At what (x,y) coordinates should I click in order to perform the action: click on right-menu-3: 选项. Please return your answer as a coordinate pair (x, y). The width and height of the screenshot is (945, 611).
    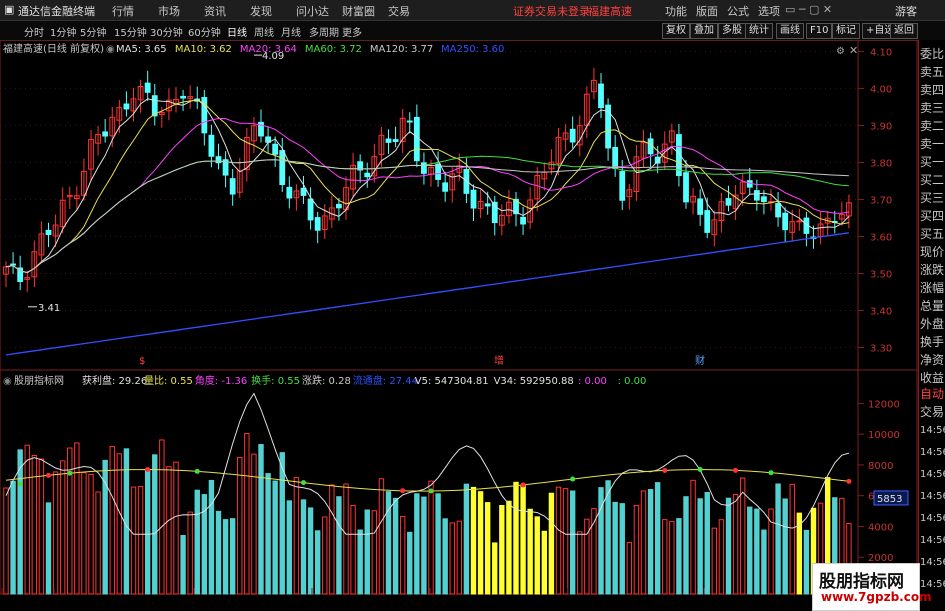
    Looking at the image, I should click on (769, 11).